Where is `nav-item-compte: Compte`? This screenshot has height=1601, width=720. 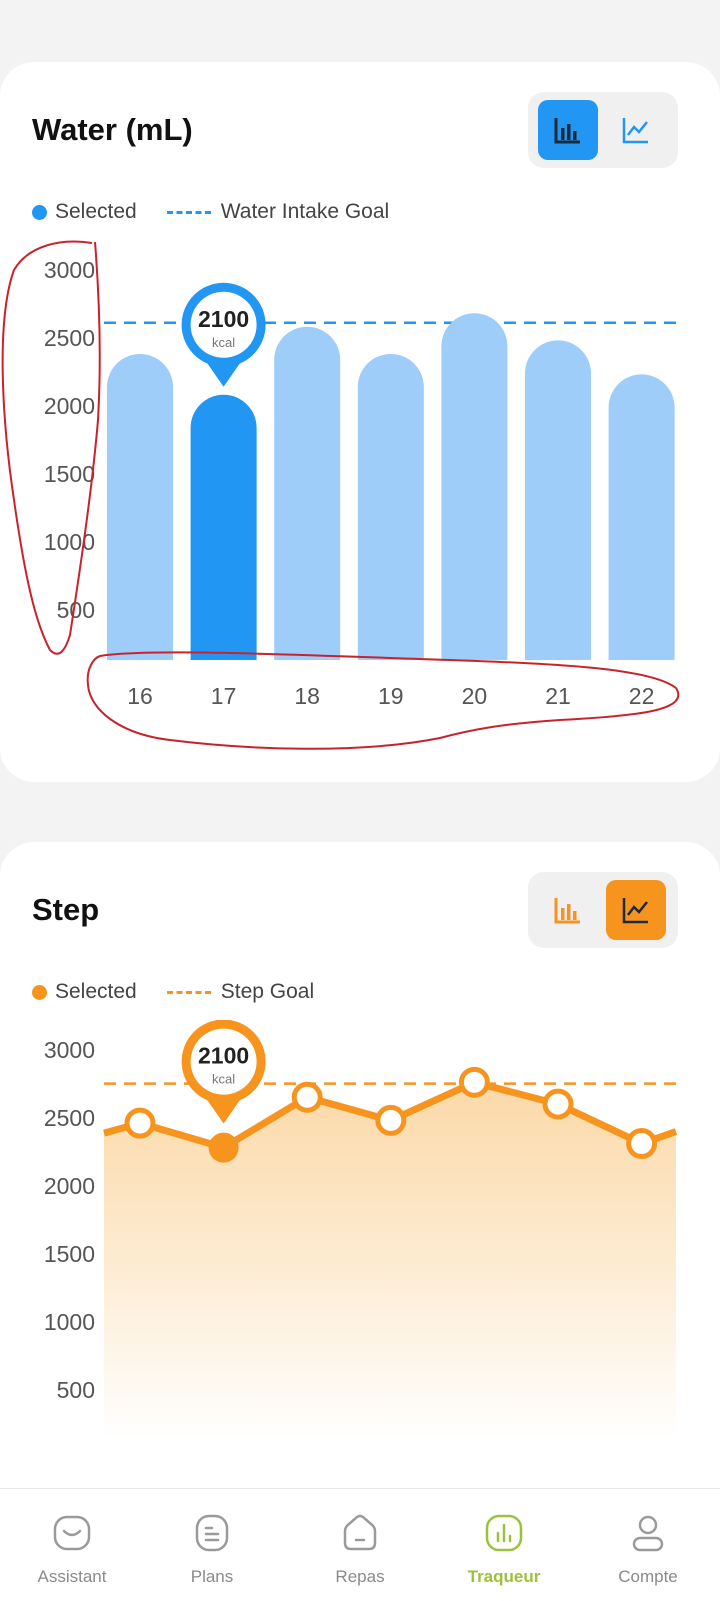
nav-item-compte: Compte is located at coordinates (648, 1545).